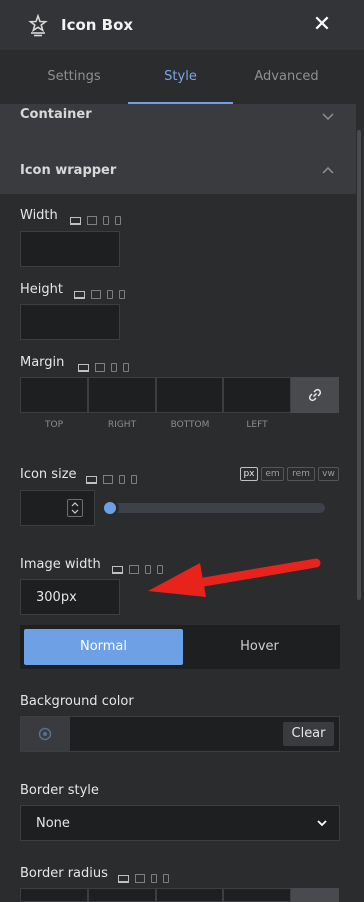 This screenshot has width=364, height=902. Describe the element at coordinates (249, 474) in the screenshot. I see `unit-px: px` at that location.